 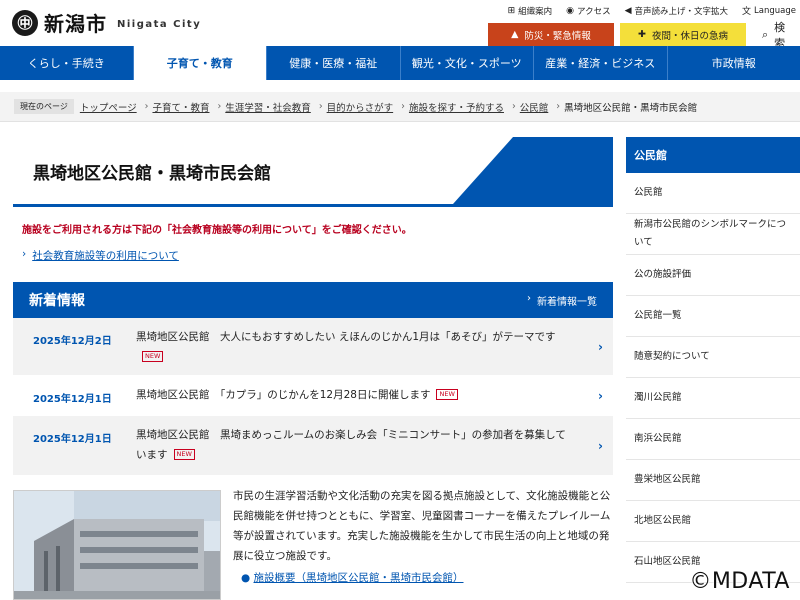 I want to click on site-logo: ㊥ 新潟市 Niigata City, so click(x=106, y=22).